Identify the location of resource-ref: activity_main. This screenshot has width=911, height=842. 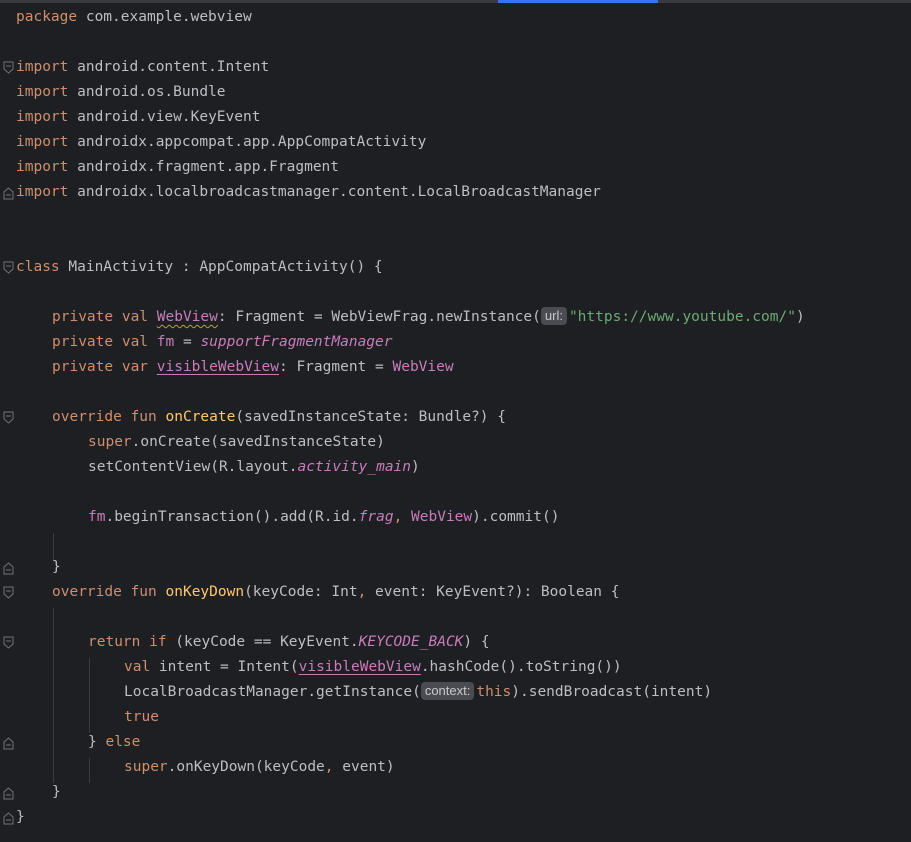
(354, 467).